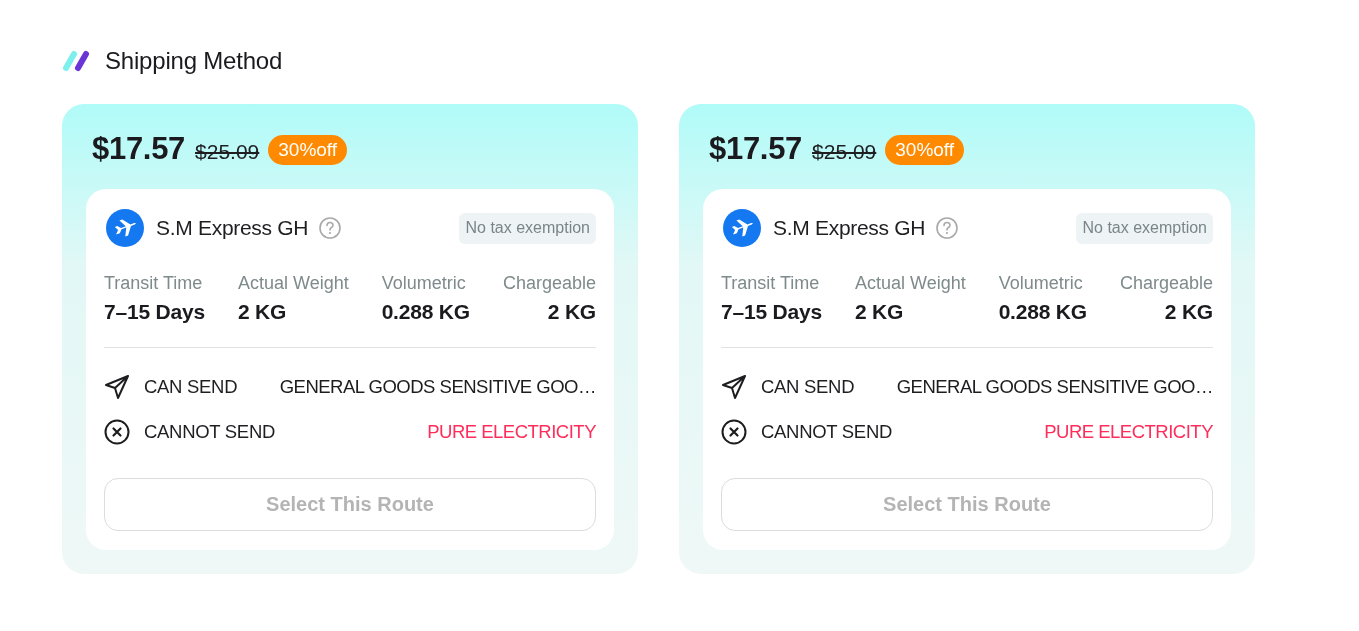 This screenshot has height=631, width=1359. Describe the element at coordinates (76, 61) in the screenshot. I see `double-slash-icon` at that location.